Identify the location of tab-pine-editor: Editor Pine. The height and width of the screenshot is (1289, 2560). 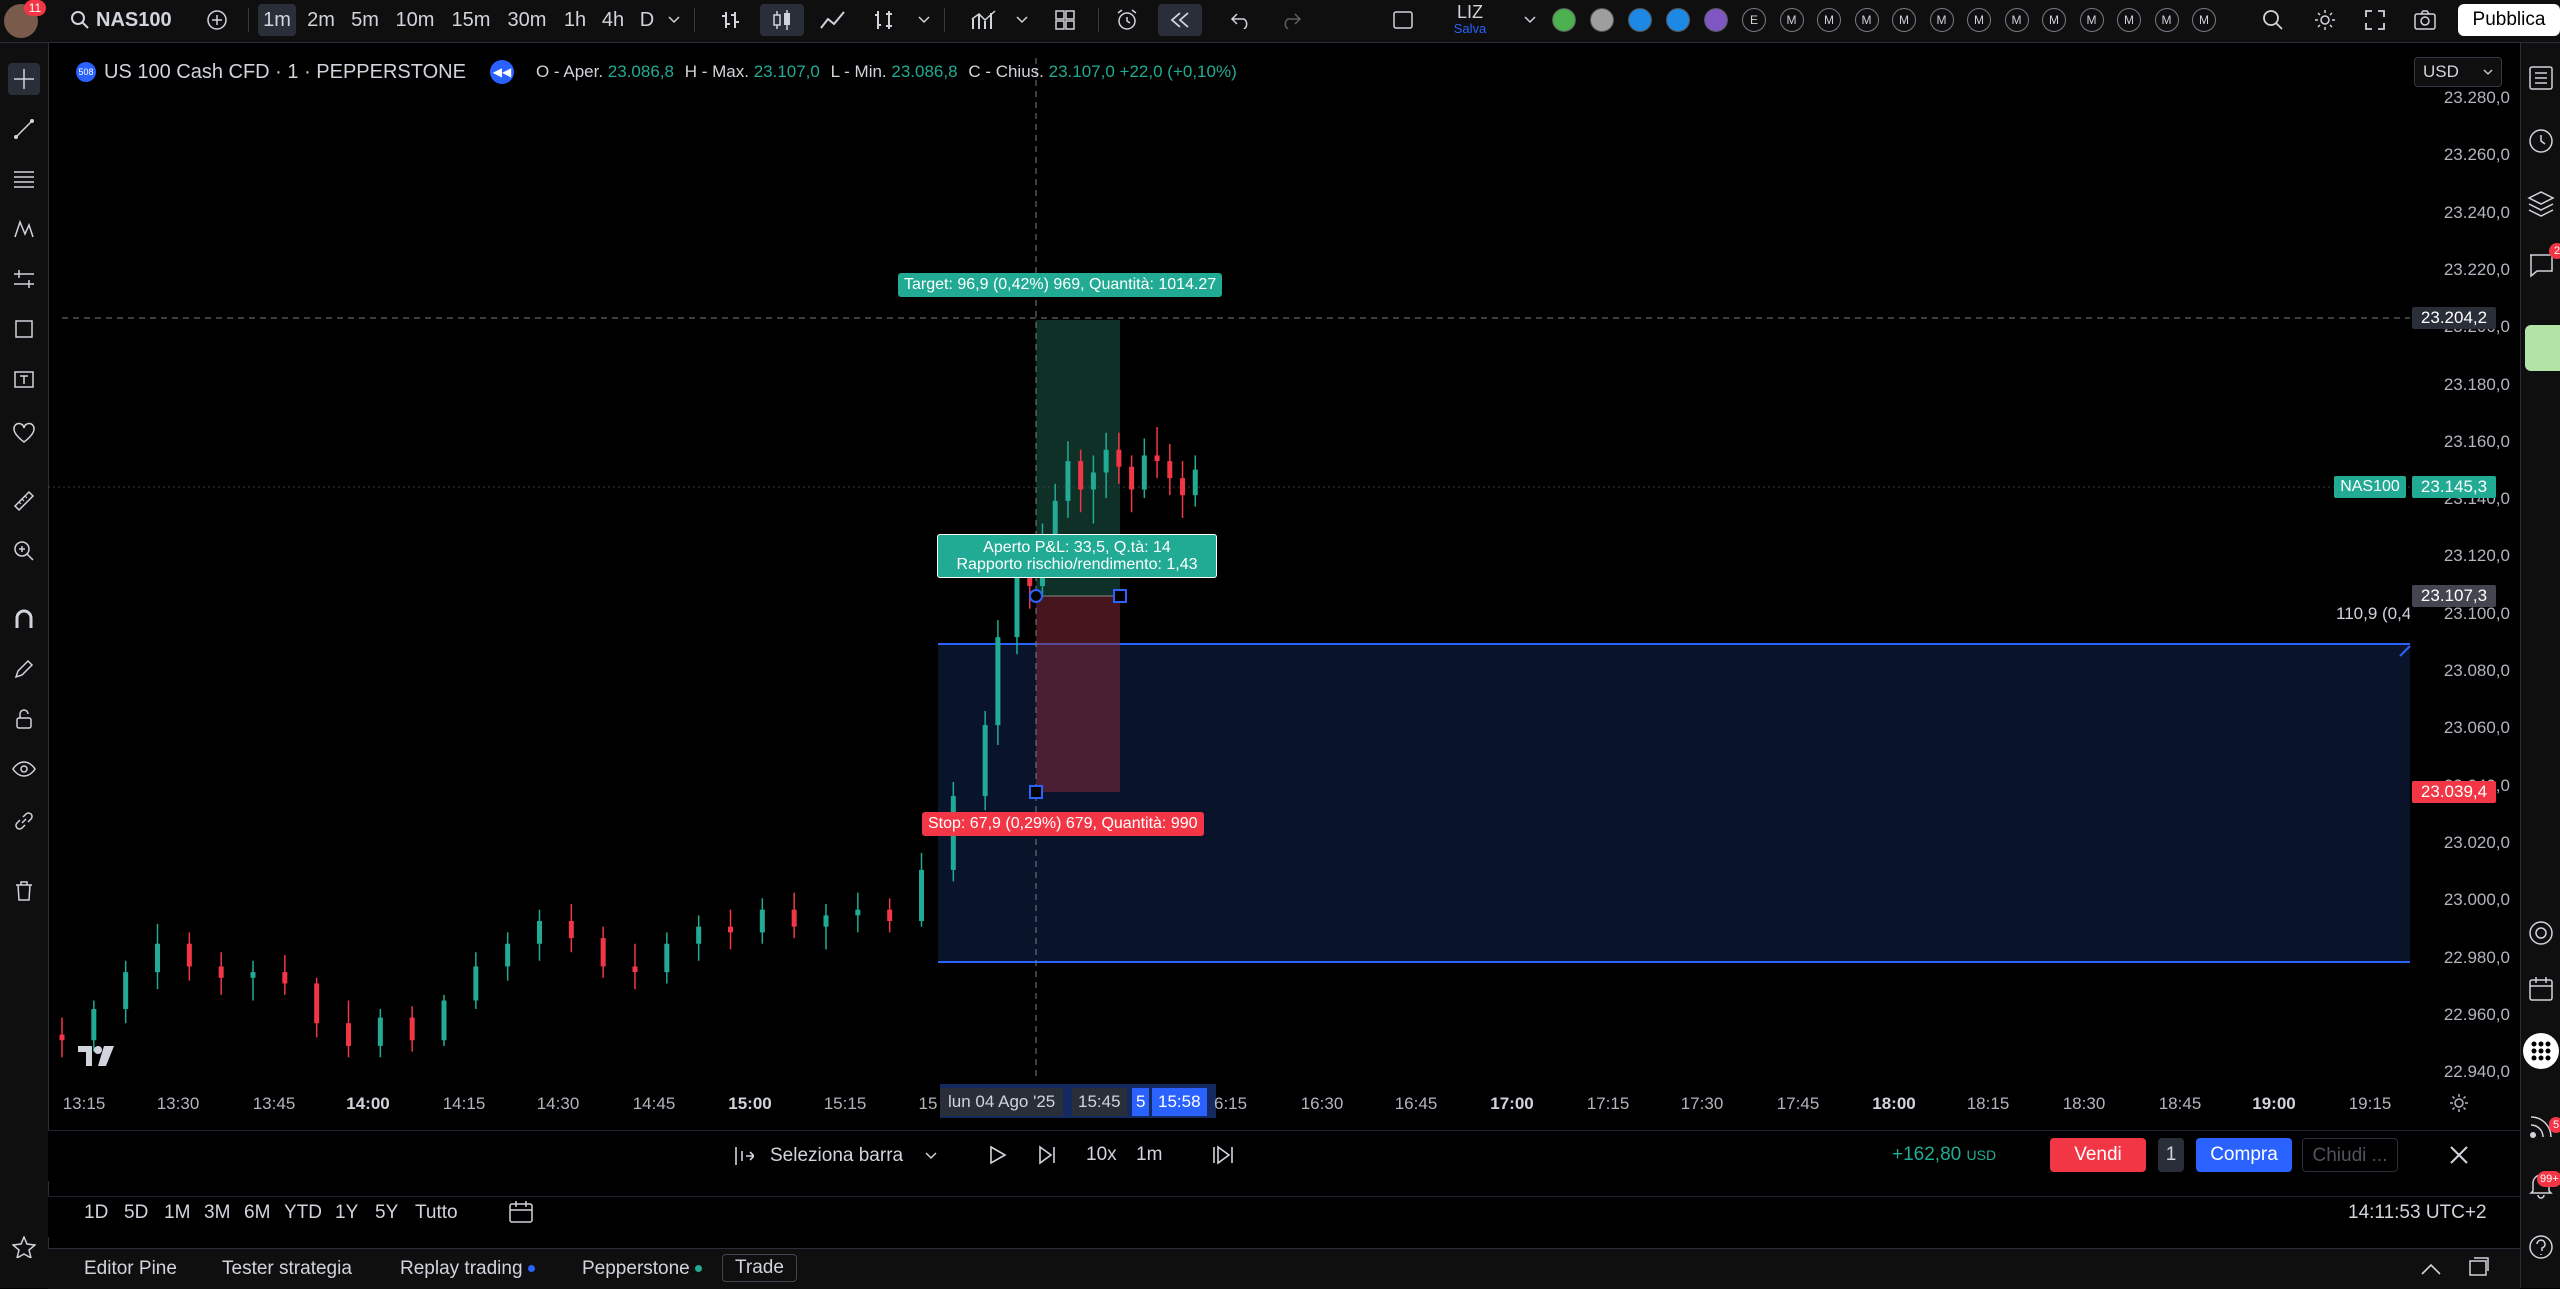
(130, 1269).